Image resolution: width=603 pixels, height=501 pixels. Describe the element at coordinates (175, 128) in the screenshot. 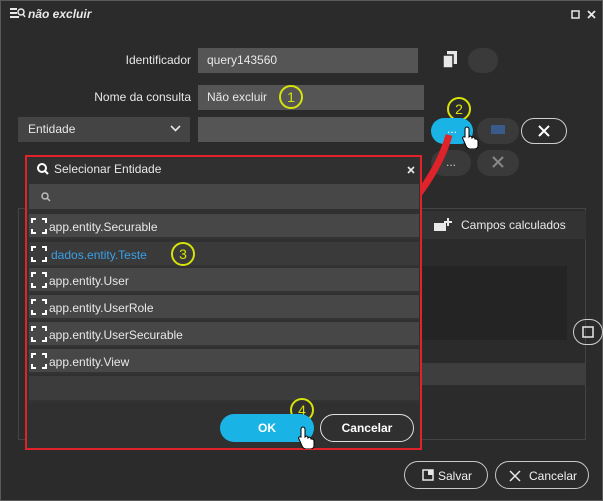

I see `chevron-down-icon` at that location.